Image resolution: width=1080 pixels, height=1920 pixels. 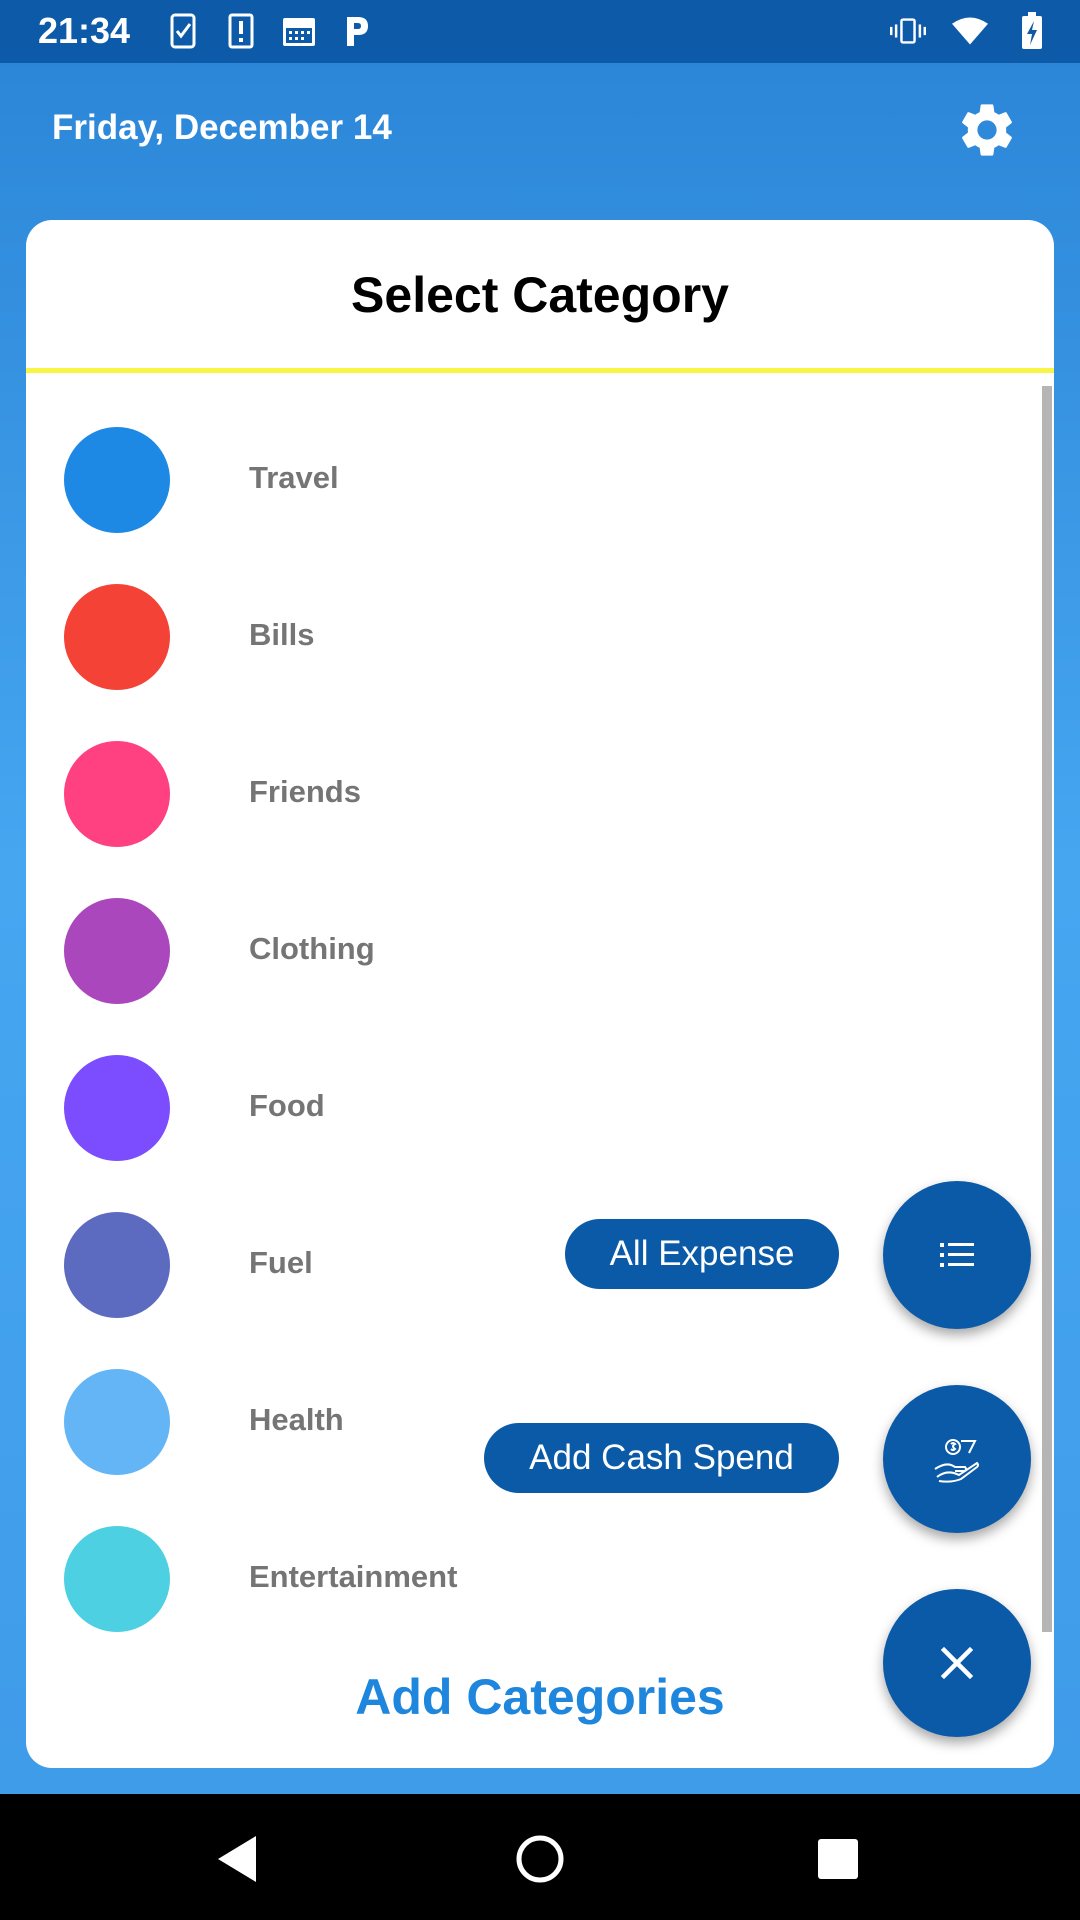 I want to click on category-row-entertainment: Entertainment, so click(x=526, y=1579).